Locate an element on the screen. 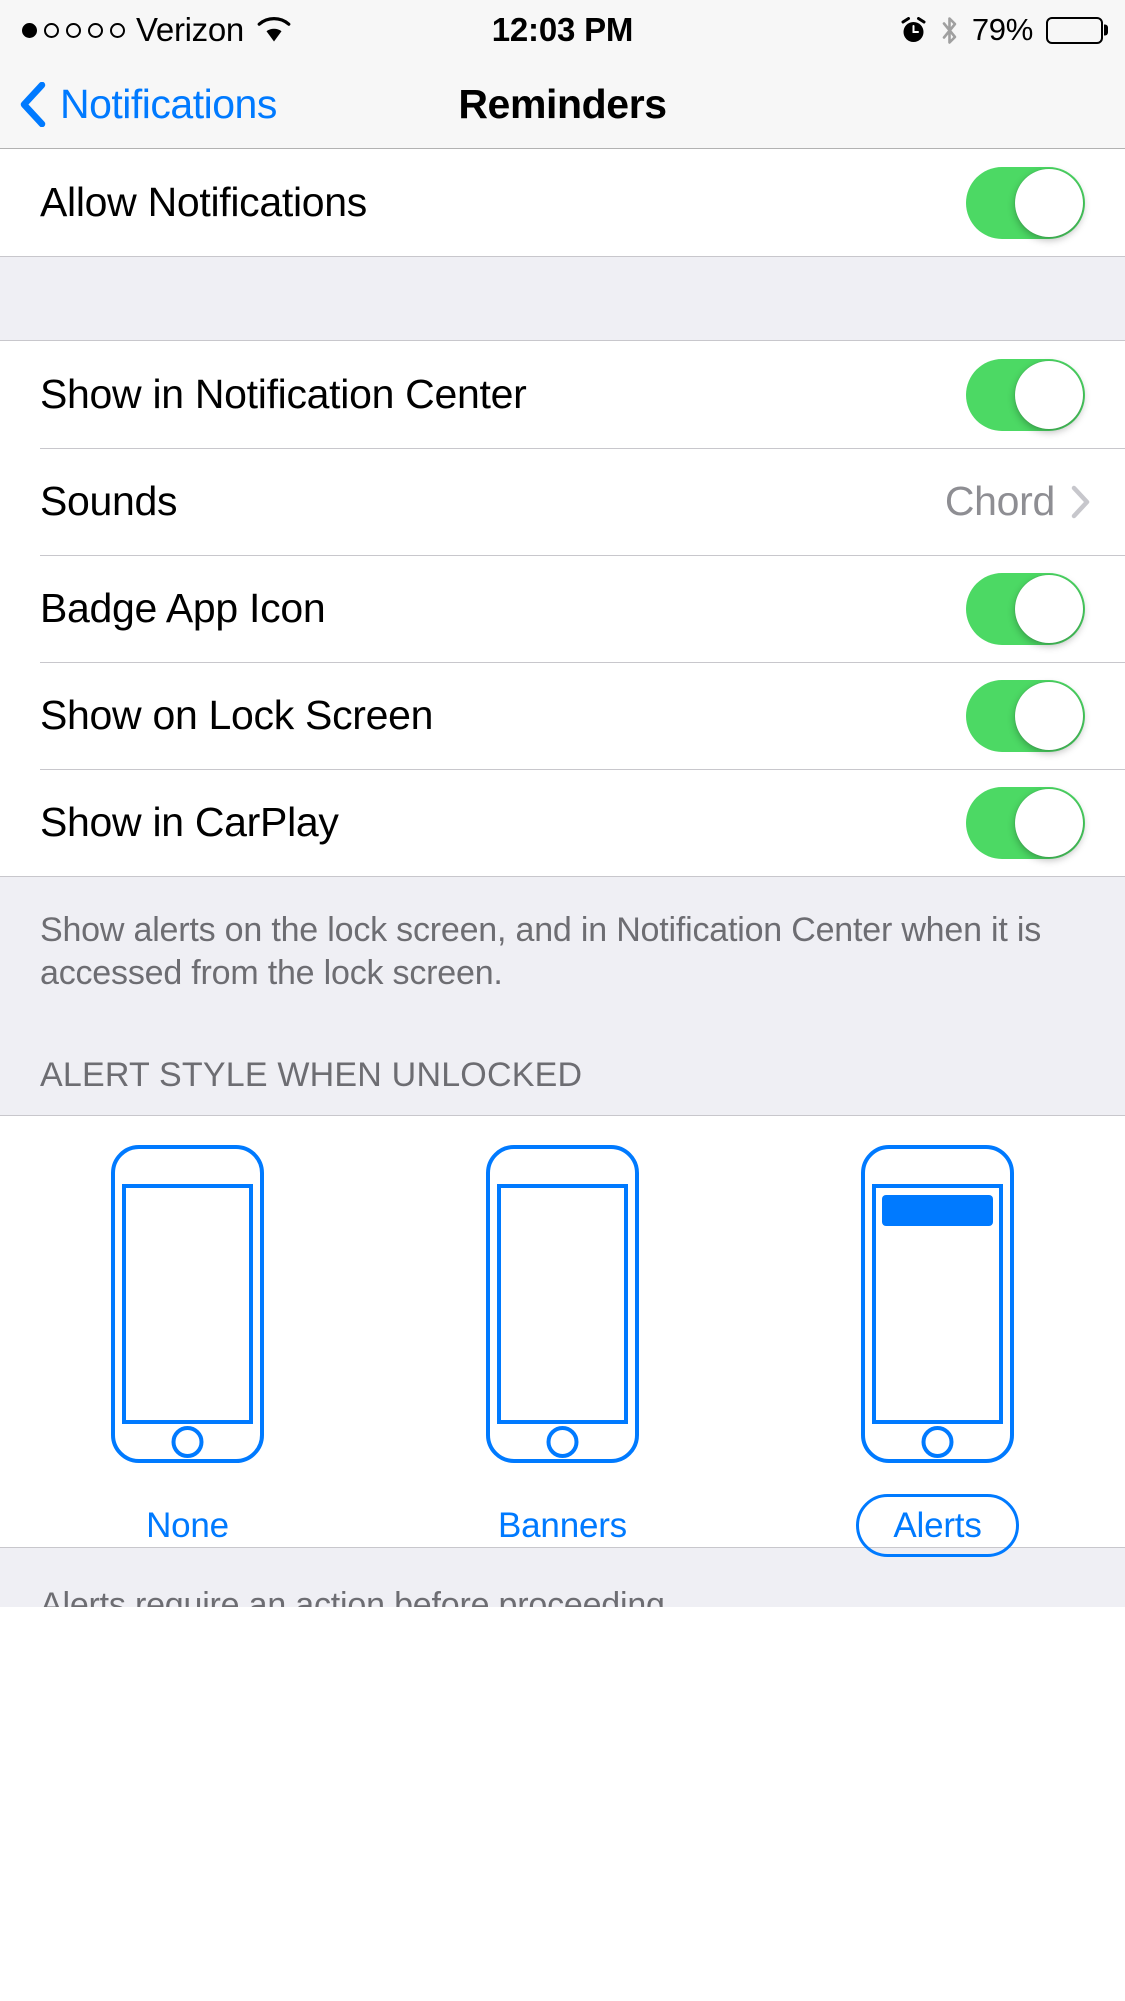 The height and width of the screenshot is (2001, 1125). signal-strength-dots is located at coordinates (73, 30).